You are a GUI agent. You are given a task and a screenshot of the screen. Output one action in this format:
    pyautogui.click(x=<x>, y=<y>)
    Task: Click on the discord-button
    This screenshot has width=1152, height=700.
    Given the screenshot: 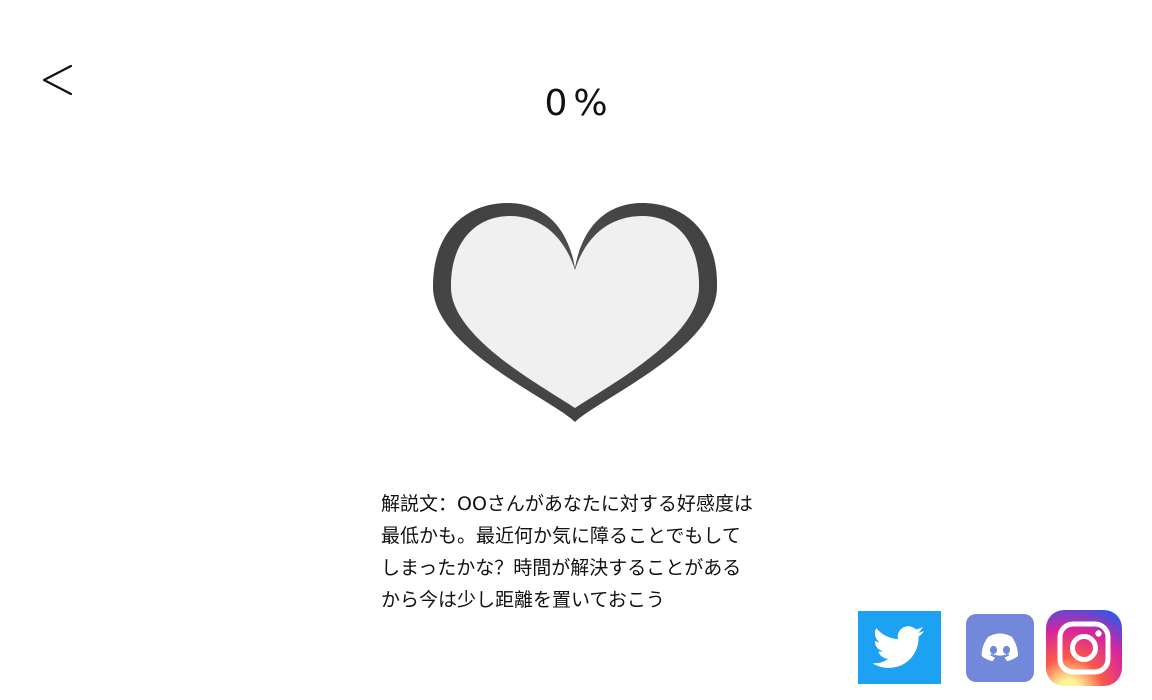 What is the action you would take?
    pyautogui.click(x=1000, y=648)
    